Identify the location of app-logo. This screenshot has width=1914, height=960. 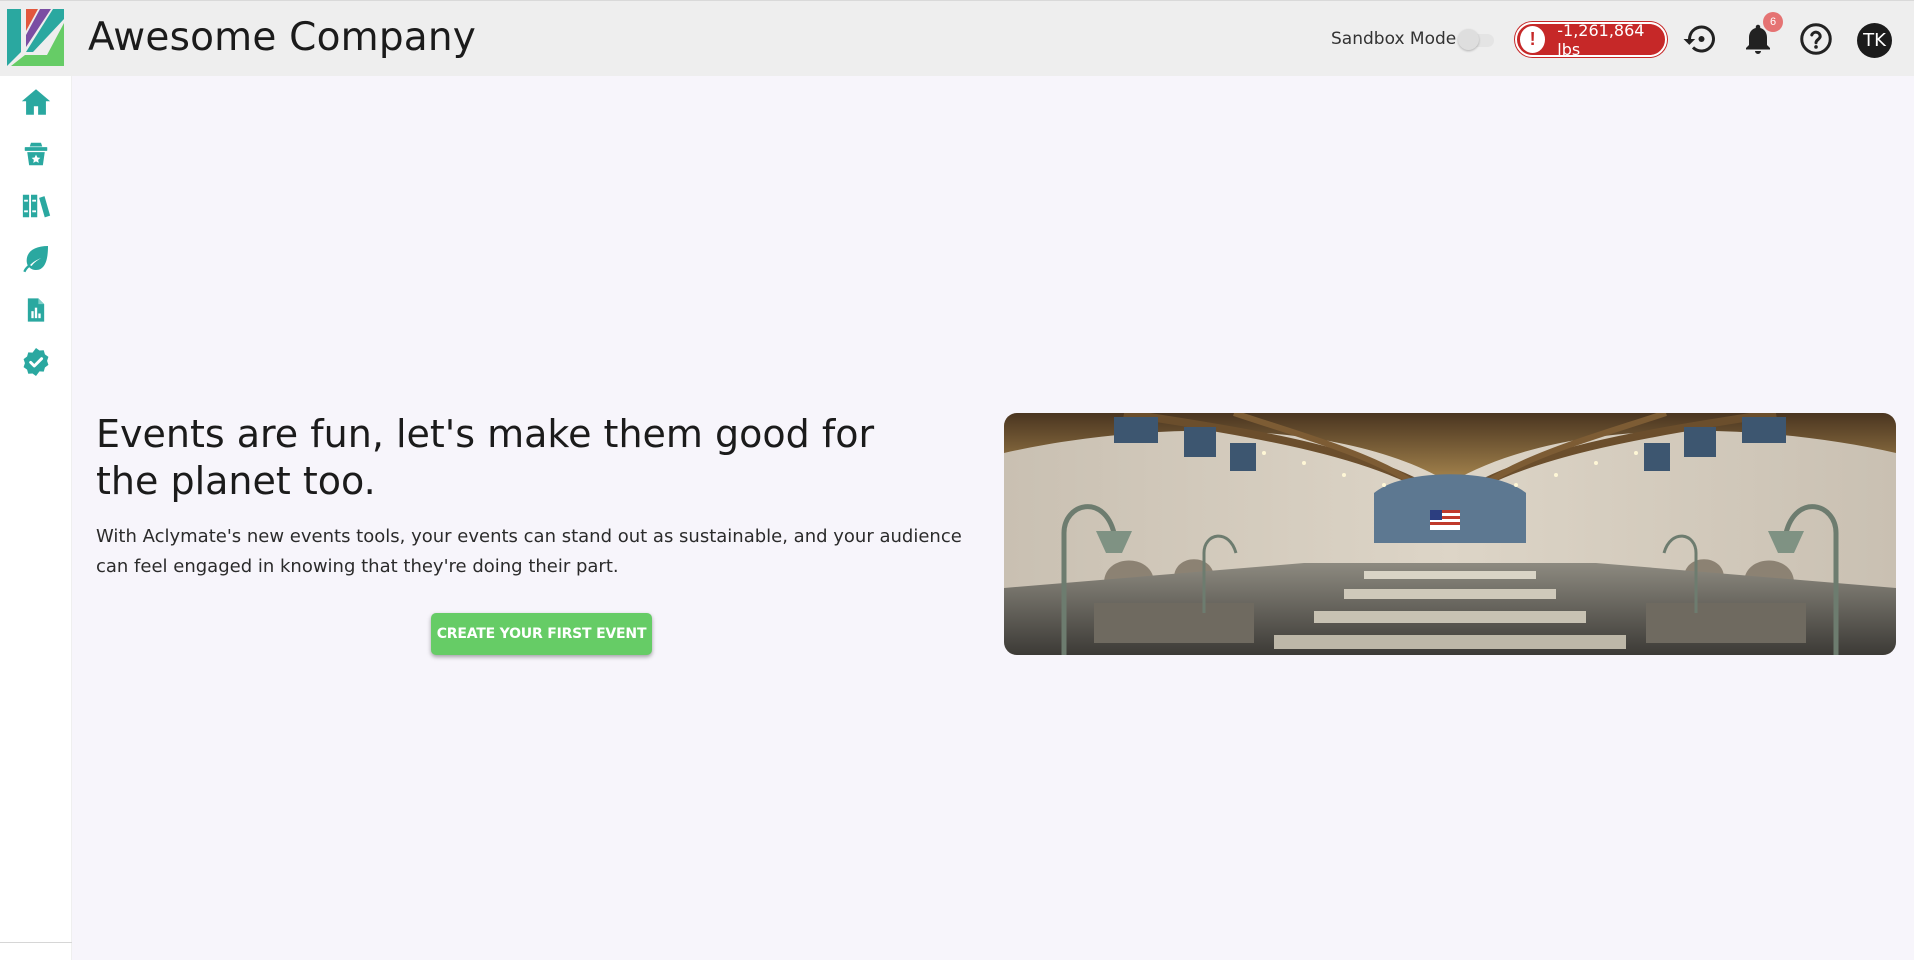
(35, 37).